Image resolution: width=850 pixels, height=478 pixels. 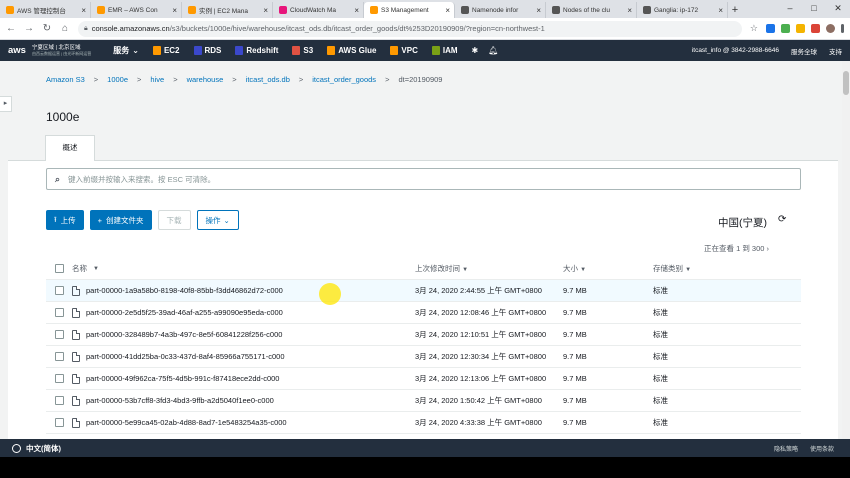 I want to click on header-name: 名称 ▼, so click(x=243, y=268).